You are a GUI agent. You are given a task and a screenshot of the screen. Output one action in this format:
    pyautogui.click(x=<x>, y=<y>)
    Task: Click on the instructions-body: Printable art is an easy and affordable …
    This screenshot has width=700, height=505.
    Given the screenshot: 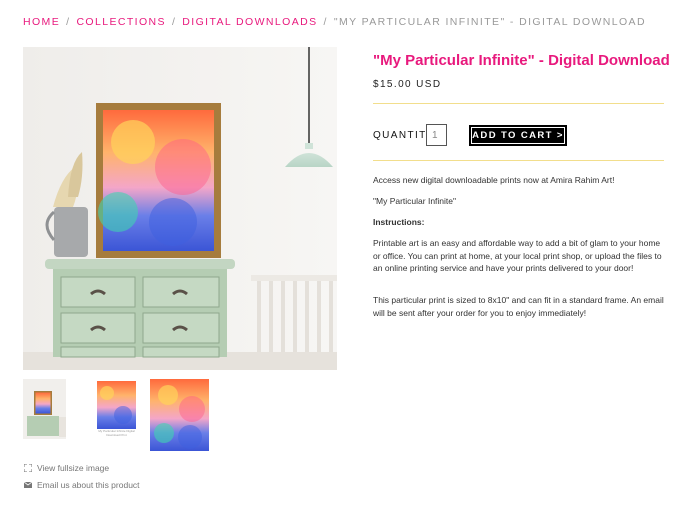 What is the action you would take?
    pyautogui.click(x=517, y=255)
    